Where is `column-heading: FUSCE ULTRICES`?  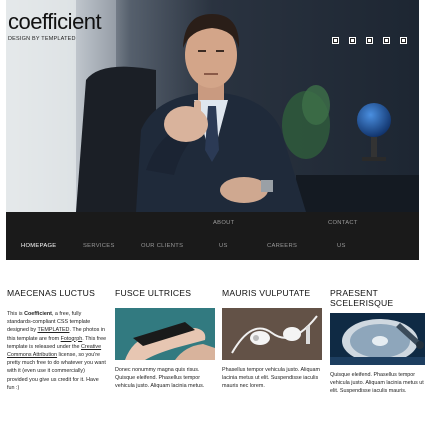
column-heading: FUSCE ULTRICES is located at coordinates (153, 293).